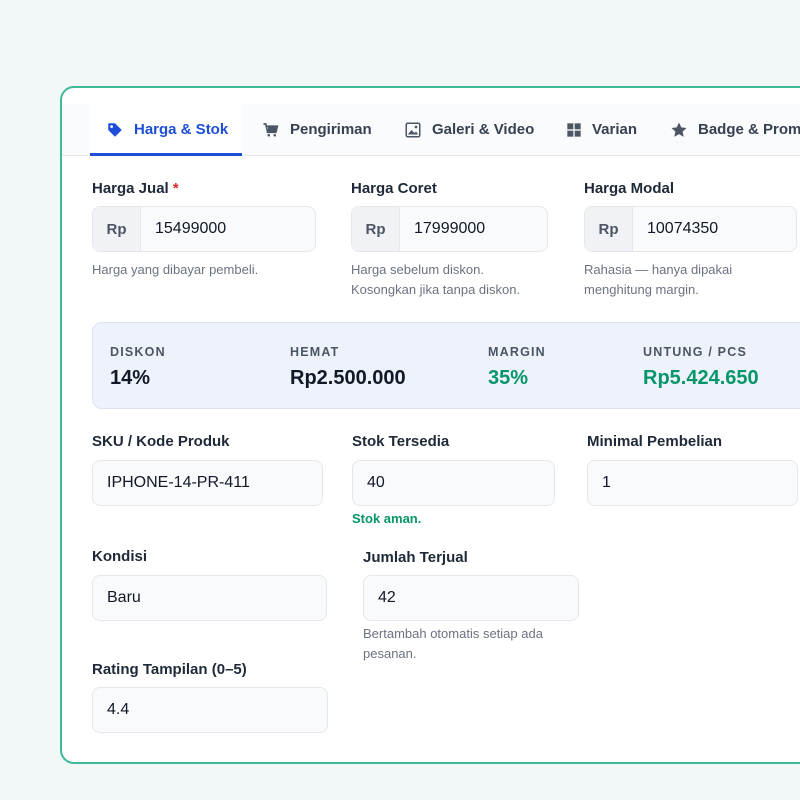  What do you see at coordinates (508, 378) in the screenshot?
I see `stat-value: 35%` at bounding box center [508, 378].